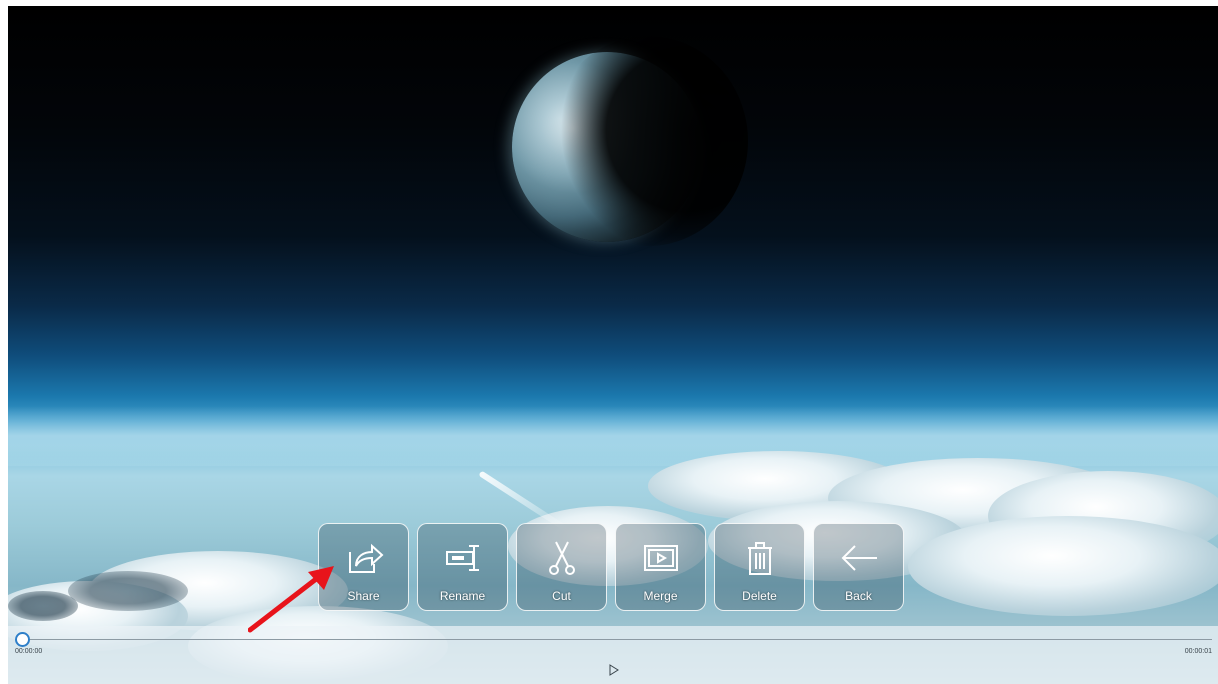 The width and height of the screenshot is (1218, 684). I want to click on planet-shadow, so click(648, 141).